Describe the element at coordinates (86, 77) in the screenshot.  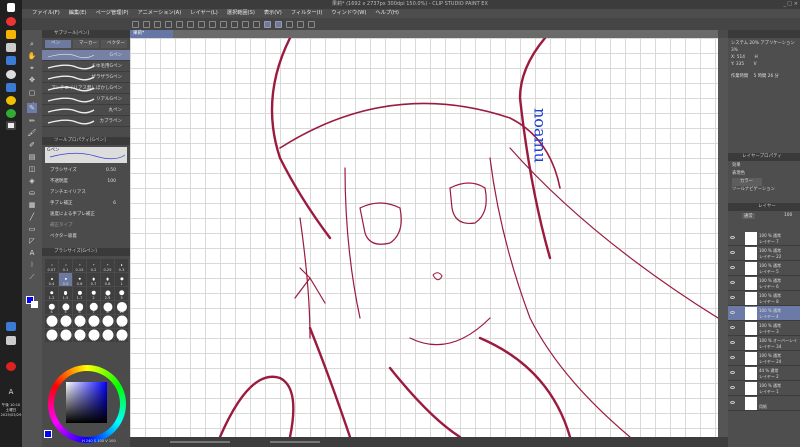
I see `brush-item: ザラザラGペン` at that location.